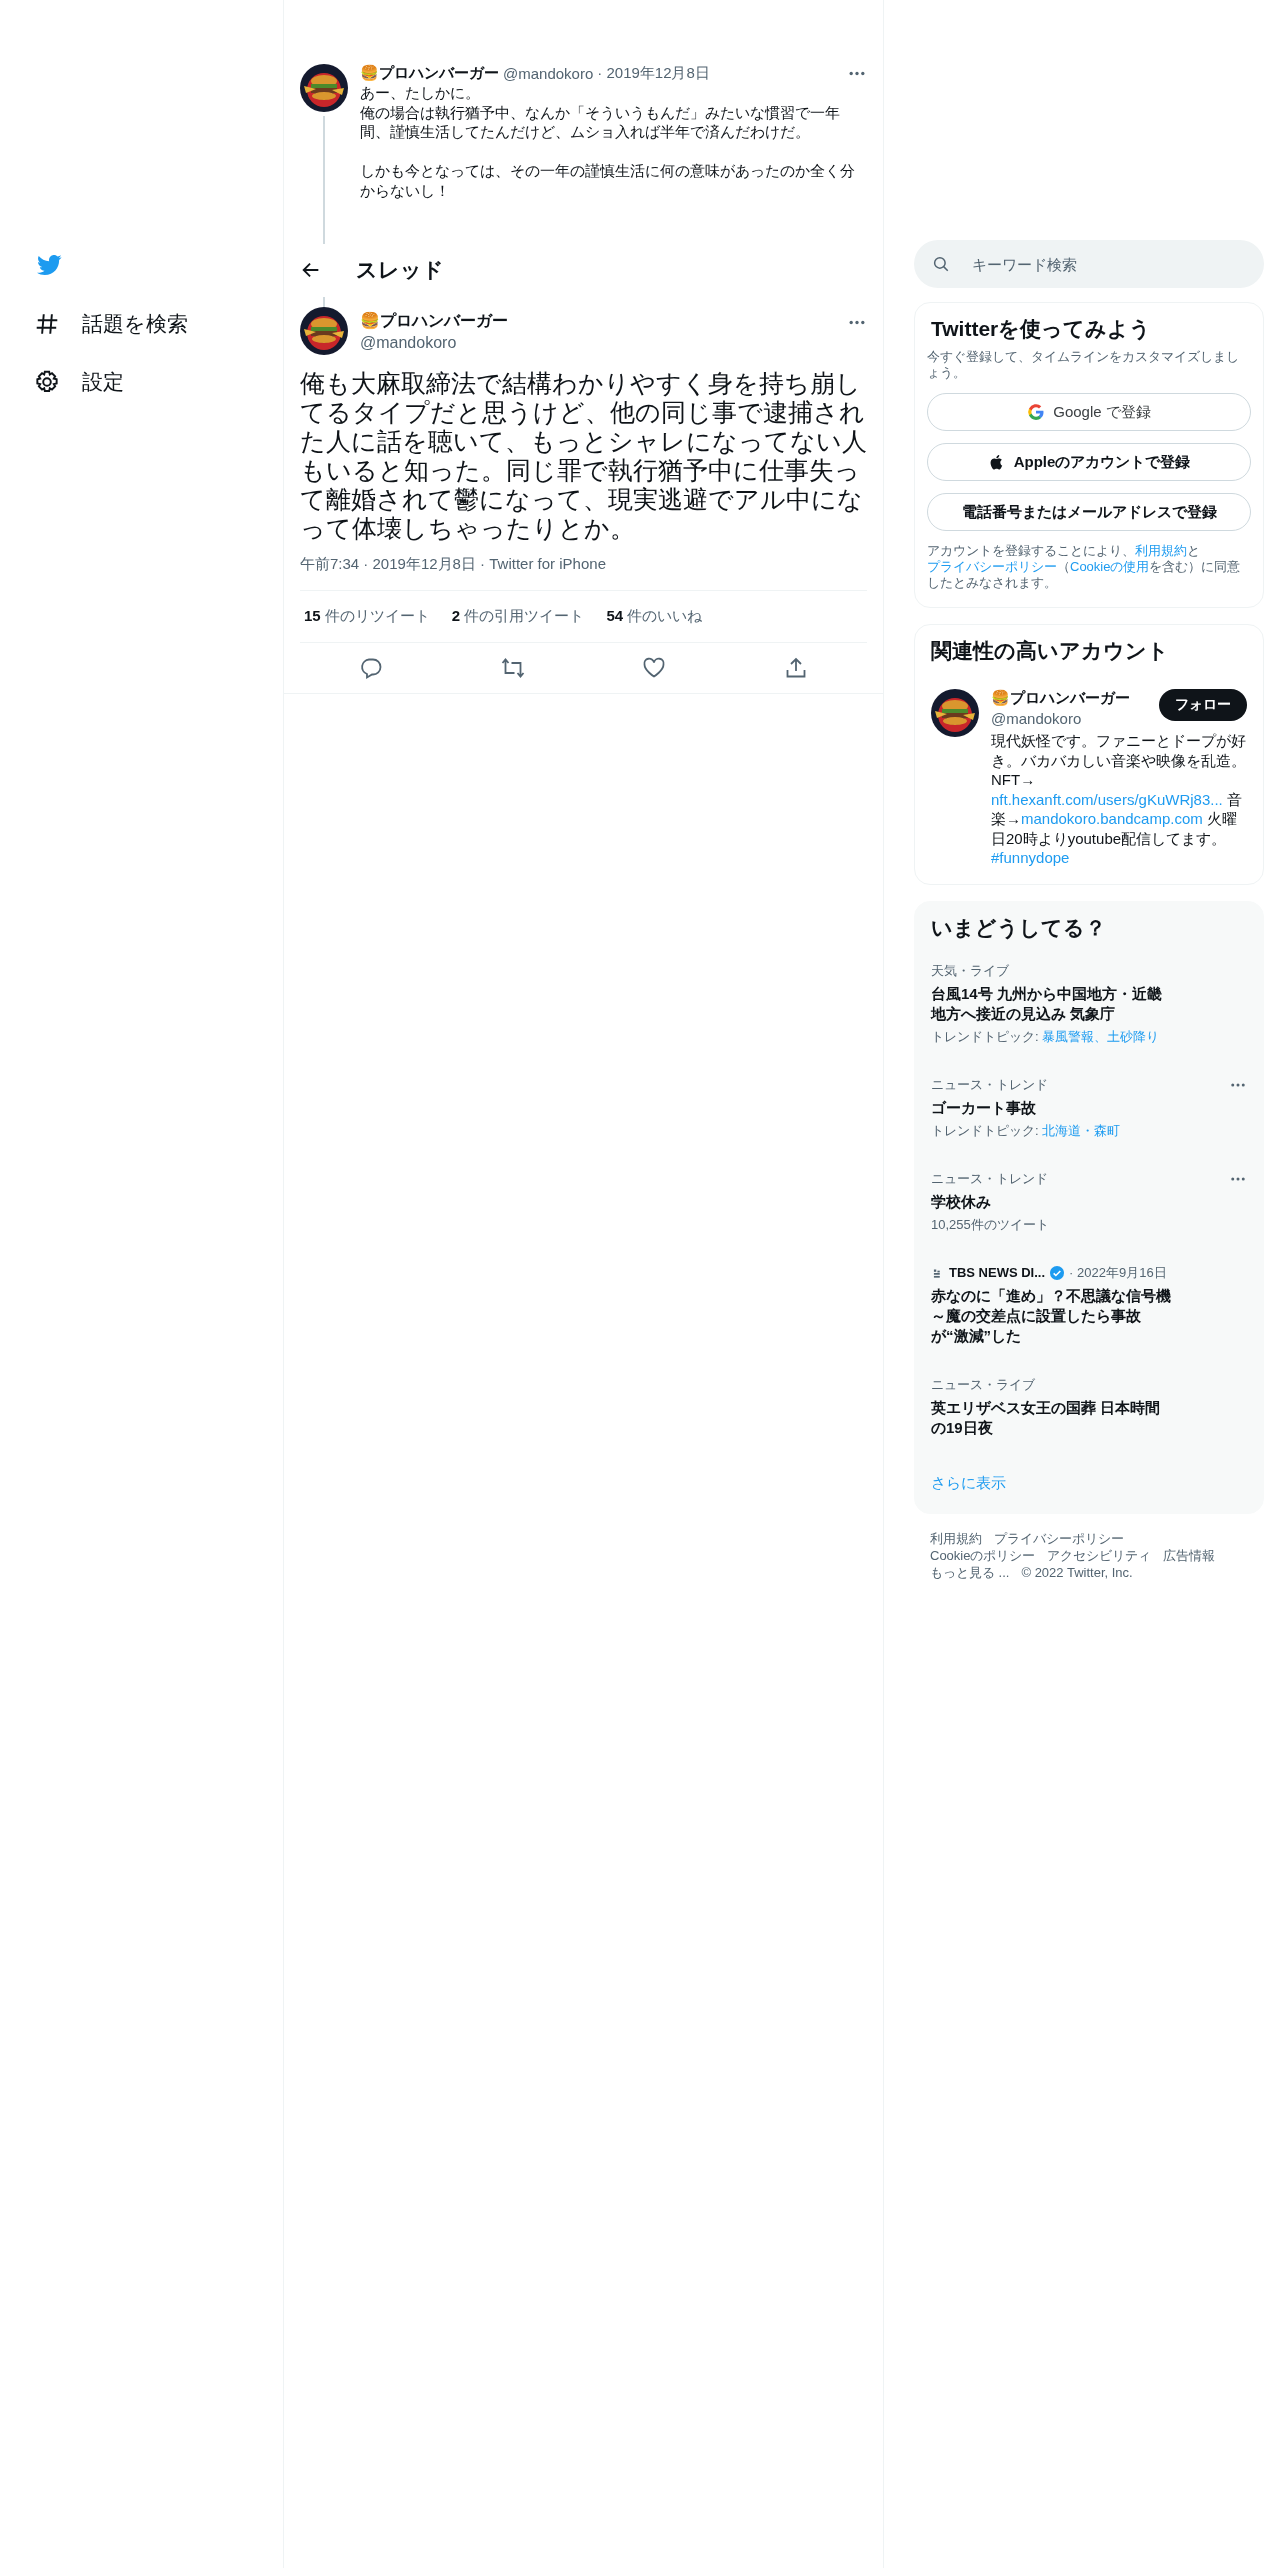  I want to click on trend-context: ニュース・ライブ, so click(983, 1384).